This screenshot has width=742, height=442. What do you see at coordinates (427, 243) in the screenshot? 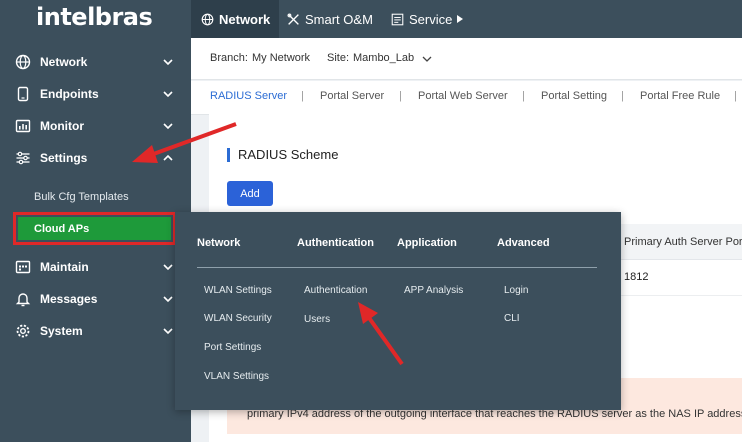
I see `menu-column-header-application: Application` at bounding box center [427, 243].